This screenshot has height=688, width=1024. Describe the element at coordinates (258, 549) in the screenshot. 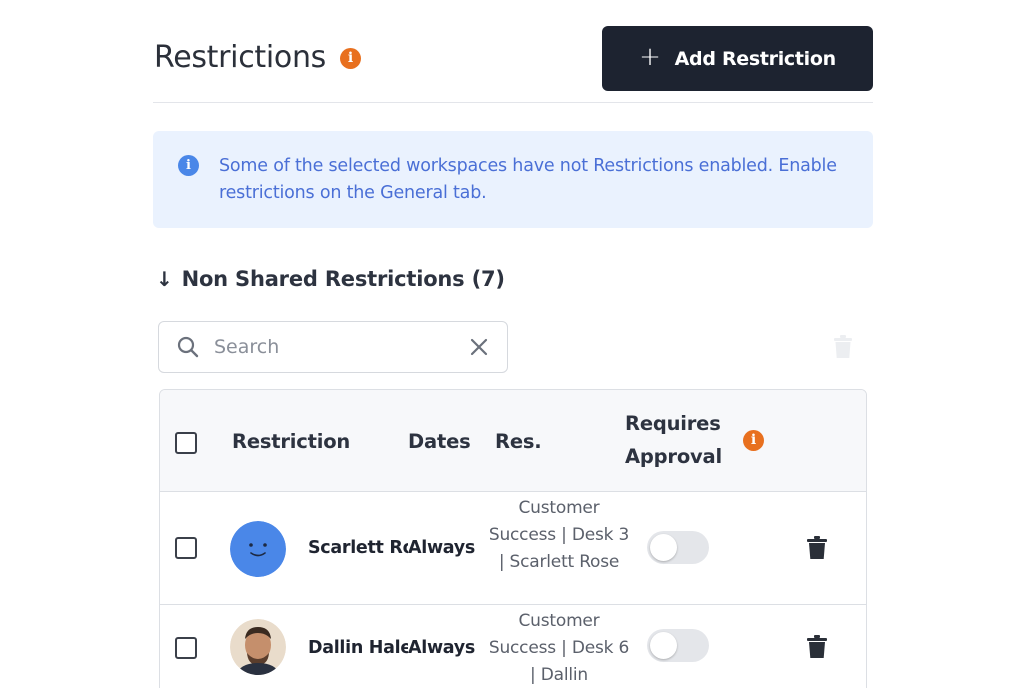

I see `smiley-avatar` at that location.